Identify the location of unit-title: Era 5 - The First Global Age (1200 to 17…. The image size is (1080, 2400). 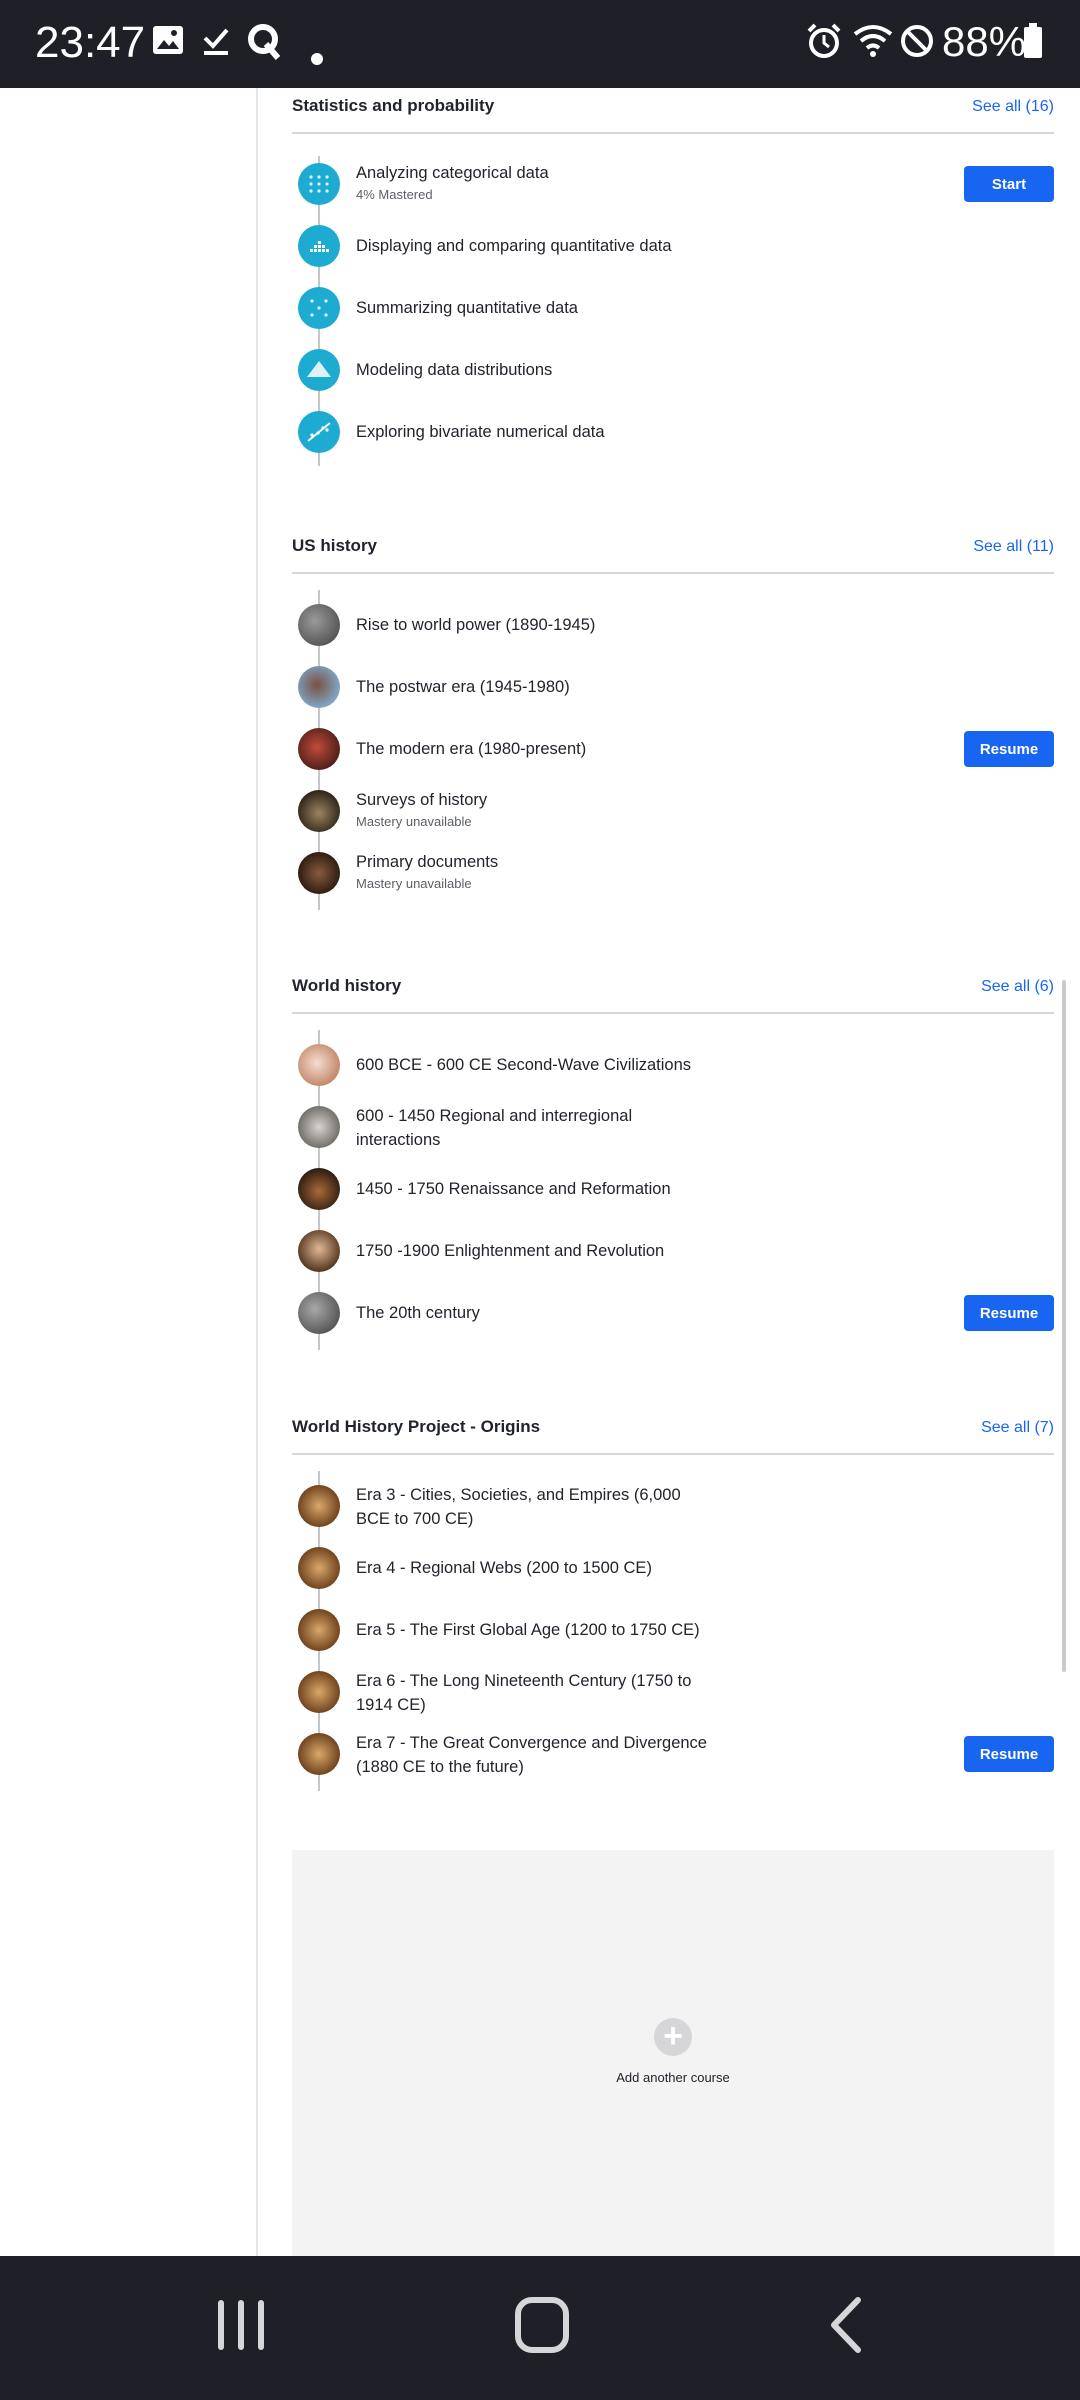
(566, 1630).